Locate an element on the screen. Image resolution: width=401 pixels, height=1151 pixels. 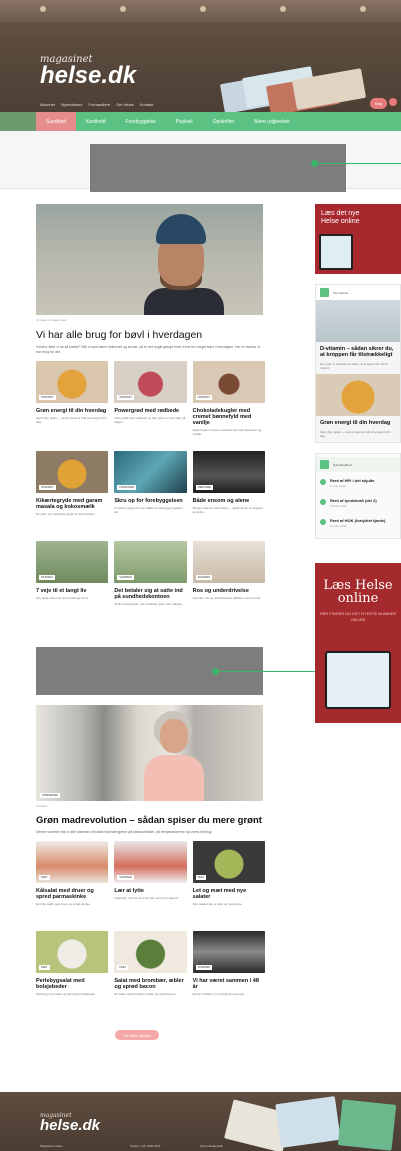
tablet-image is located at coordinates (336, 252).